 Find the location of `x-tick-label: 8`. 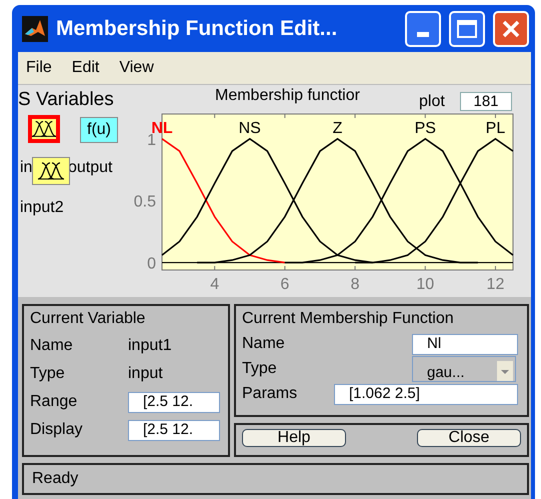

x-tick-label: 8 is located at coordinates (355, 284).